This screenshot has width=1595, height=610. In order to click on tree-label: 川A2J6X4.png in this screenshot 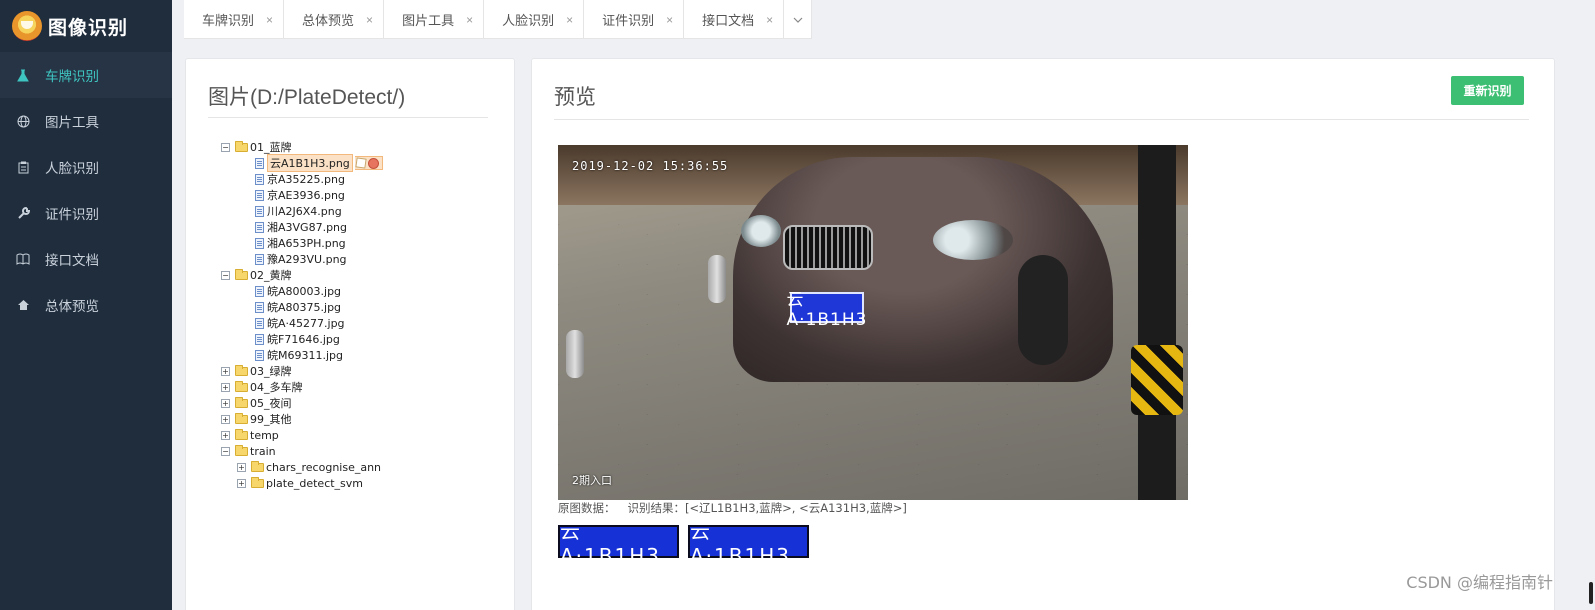, I will do `click(304, 211)`.